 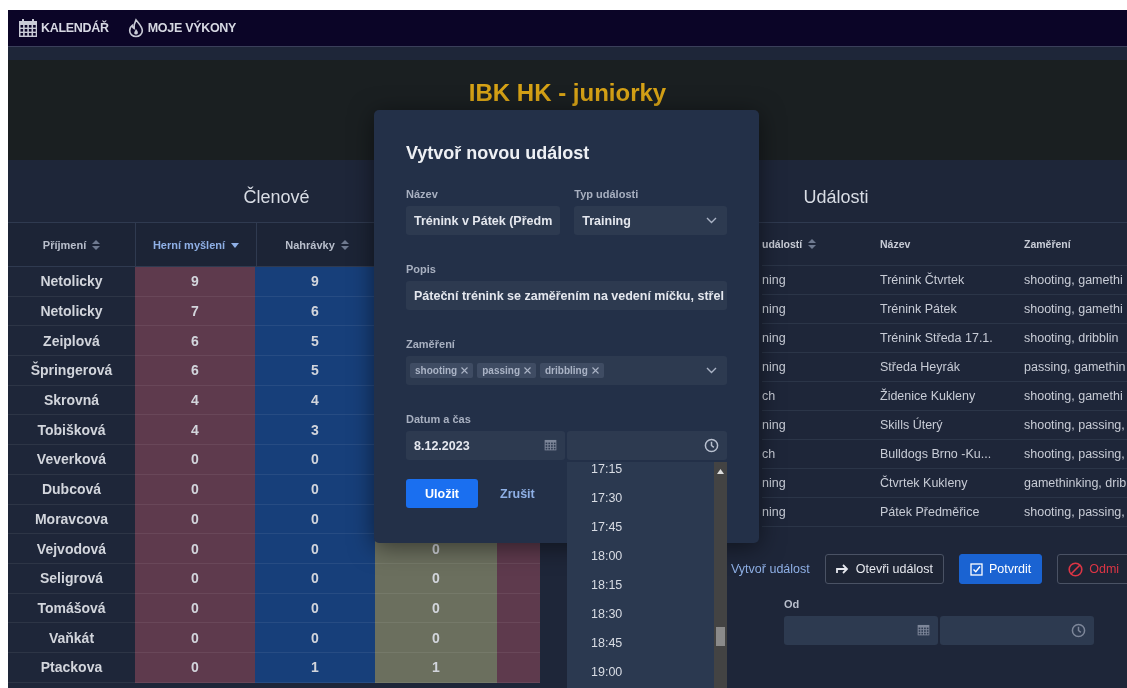 I want to click on from-label: Od, so click(x=792, y=604).